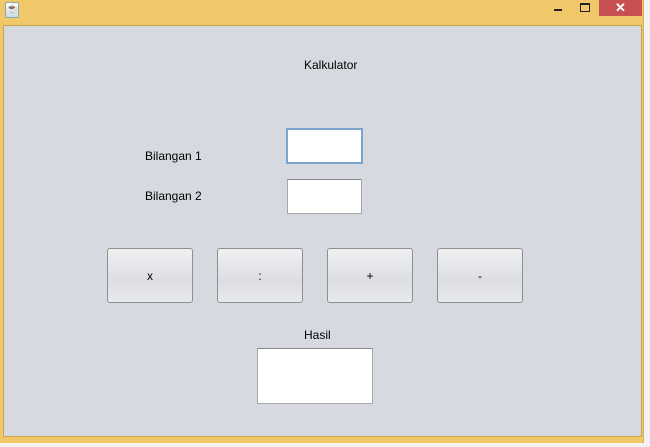 Image resolution: width=650 pixels, height=447 pixels. What do you see at coordinates (173, 196) in the screenshot?
I see `bilangan2-label: Bilangan 2` at bounding box center [173, 196].